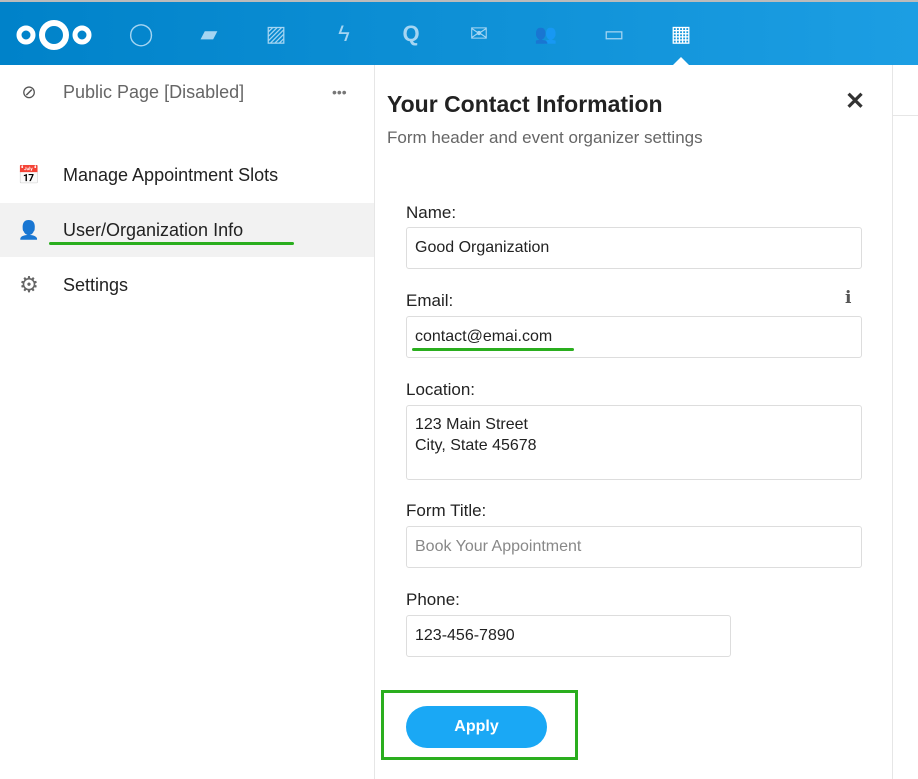  What do you see at coordinates (141, 34) in the screenshot?
I see `dashboard-icon: ◯` at bounding box center [141, 34].